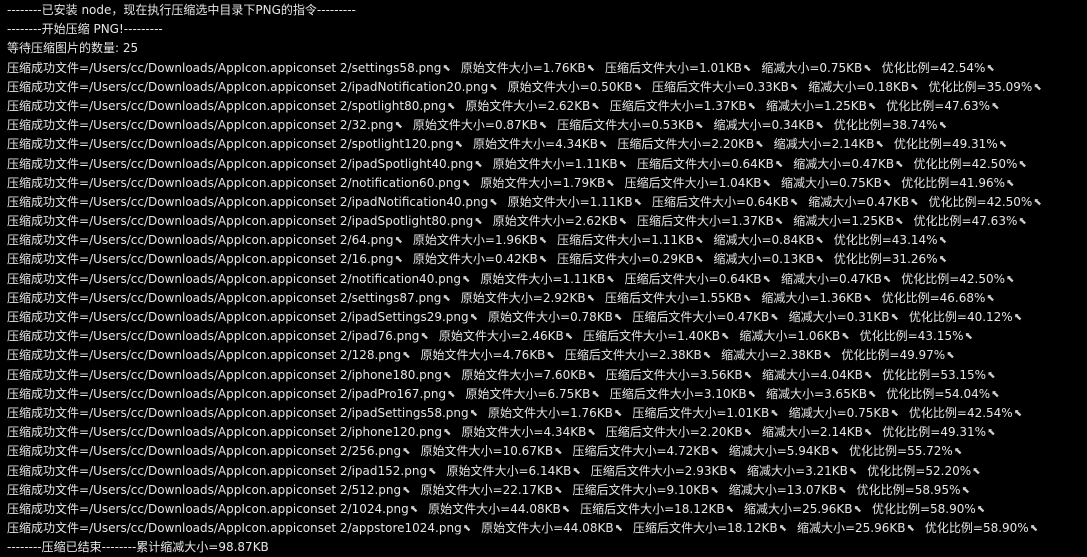 The height and width of the screenshot is (557, 1087). I want to click on compressed-size-value: 18.12KB, so click(752, 528).